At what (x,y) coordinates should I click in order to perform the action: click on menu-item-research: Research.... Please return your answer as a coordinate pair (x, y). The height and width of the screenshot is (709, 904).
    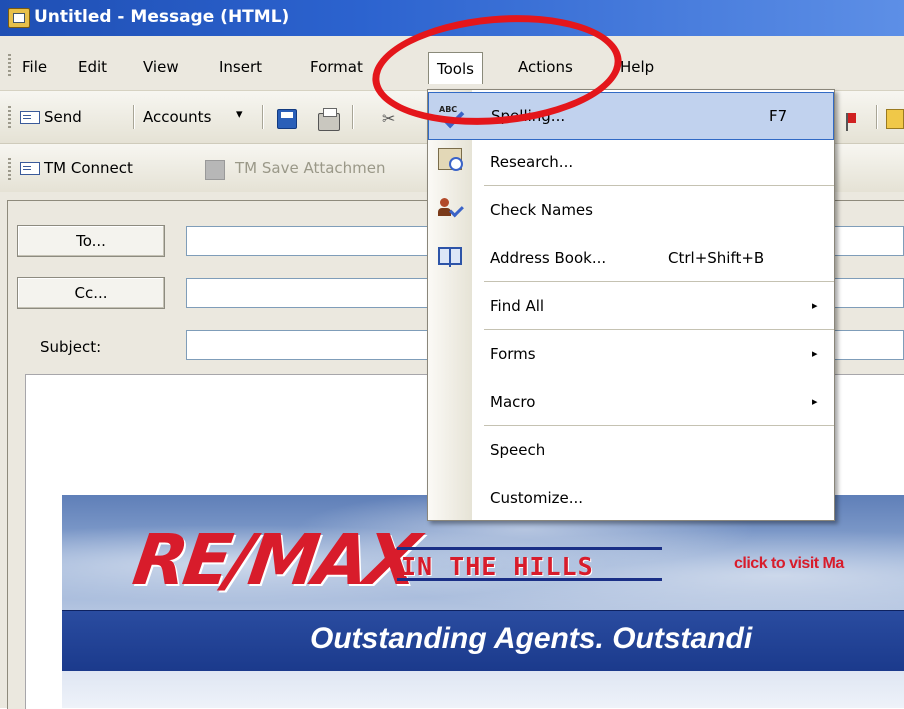
    Looking at the image, I should click on (631, 162).